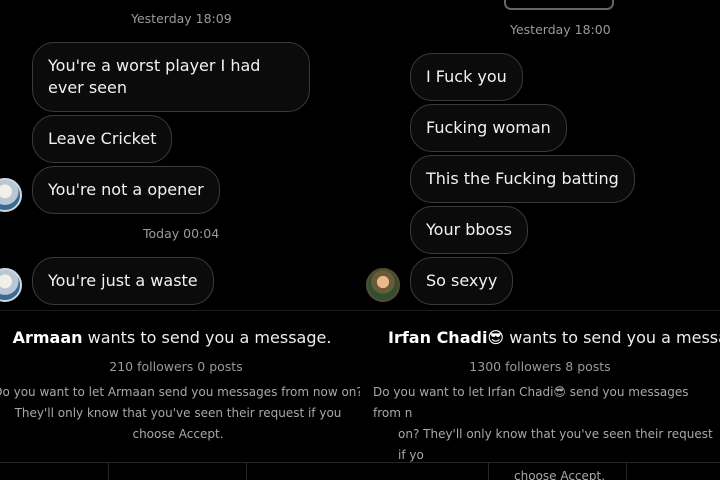  I want to click on requester-stats: 210 followers 0 posts, so click(176, 366).